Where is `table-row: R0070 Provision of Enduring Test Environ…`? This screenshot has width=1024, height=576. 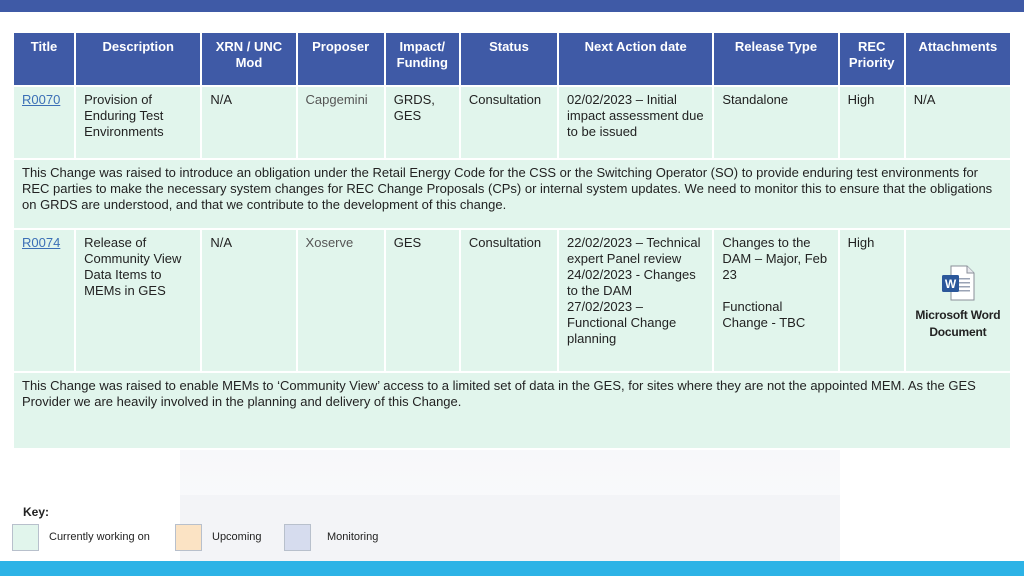 table-row: R0070 Provision of Enduring Test Environ… is located at coordinates (512, 122).